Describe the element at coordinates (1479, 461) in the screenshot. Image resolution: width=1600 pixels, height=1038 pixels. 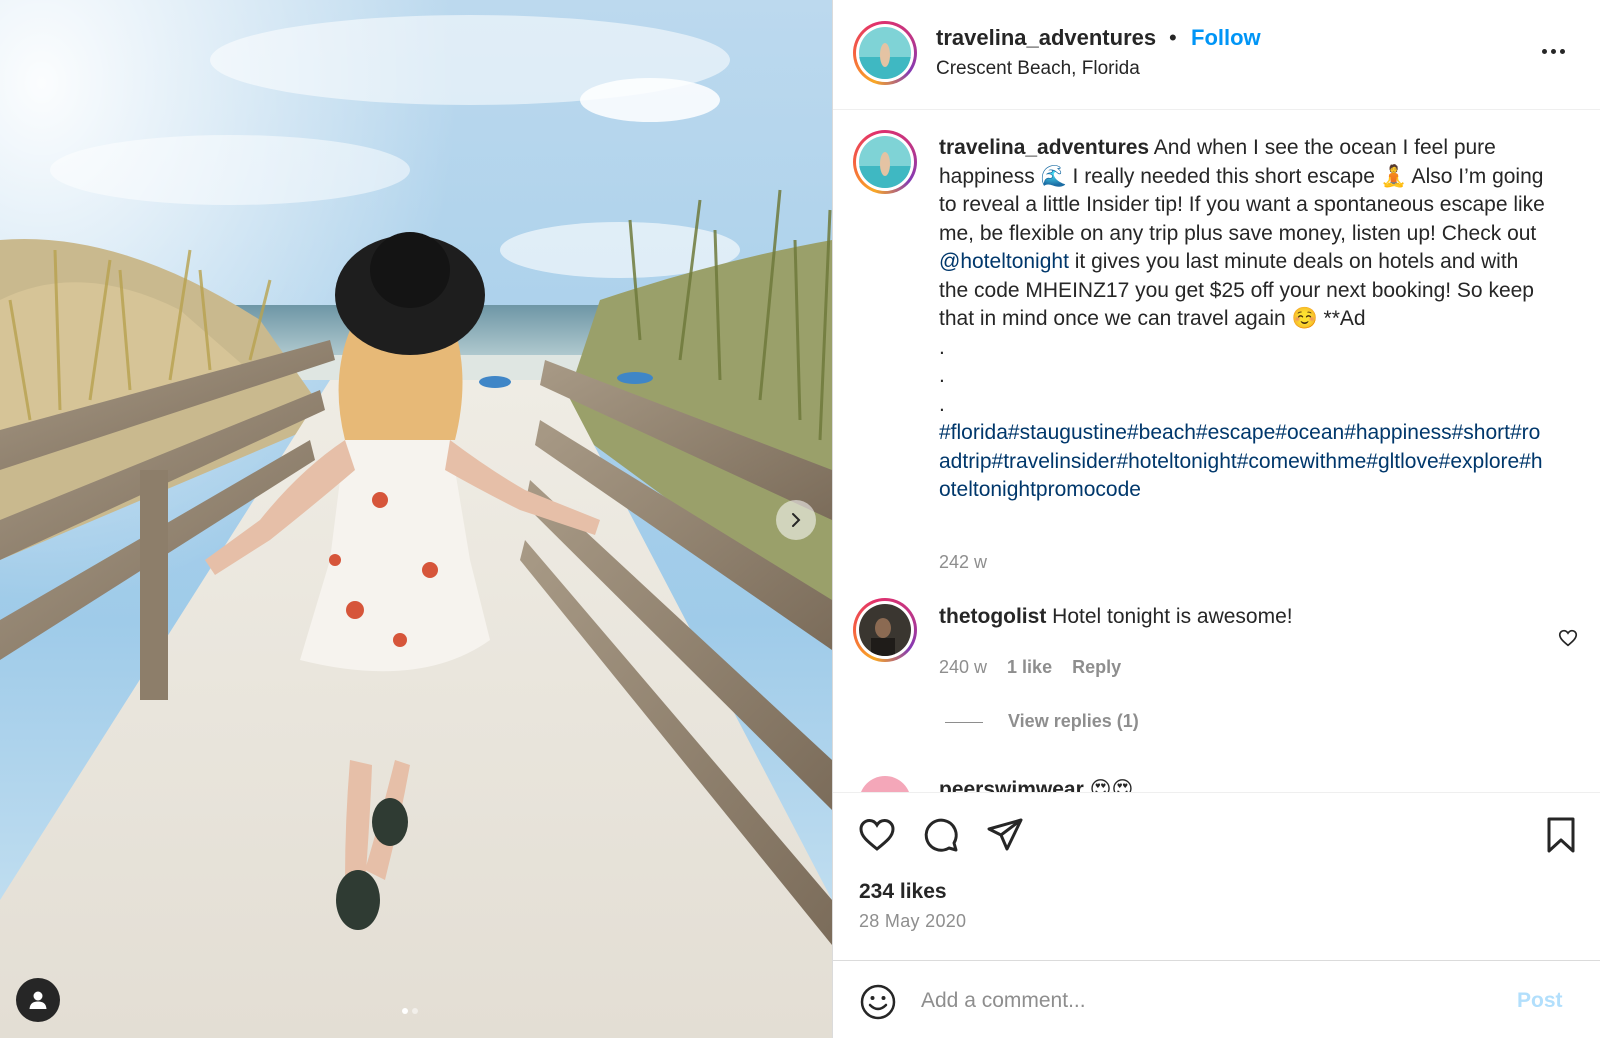
I see `hashtag-link: #explore` at that location.